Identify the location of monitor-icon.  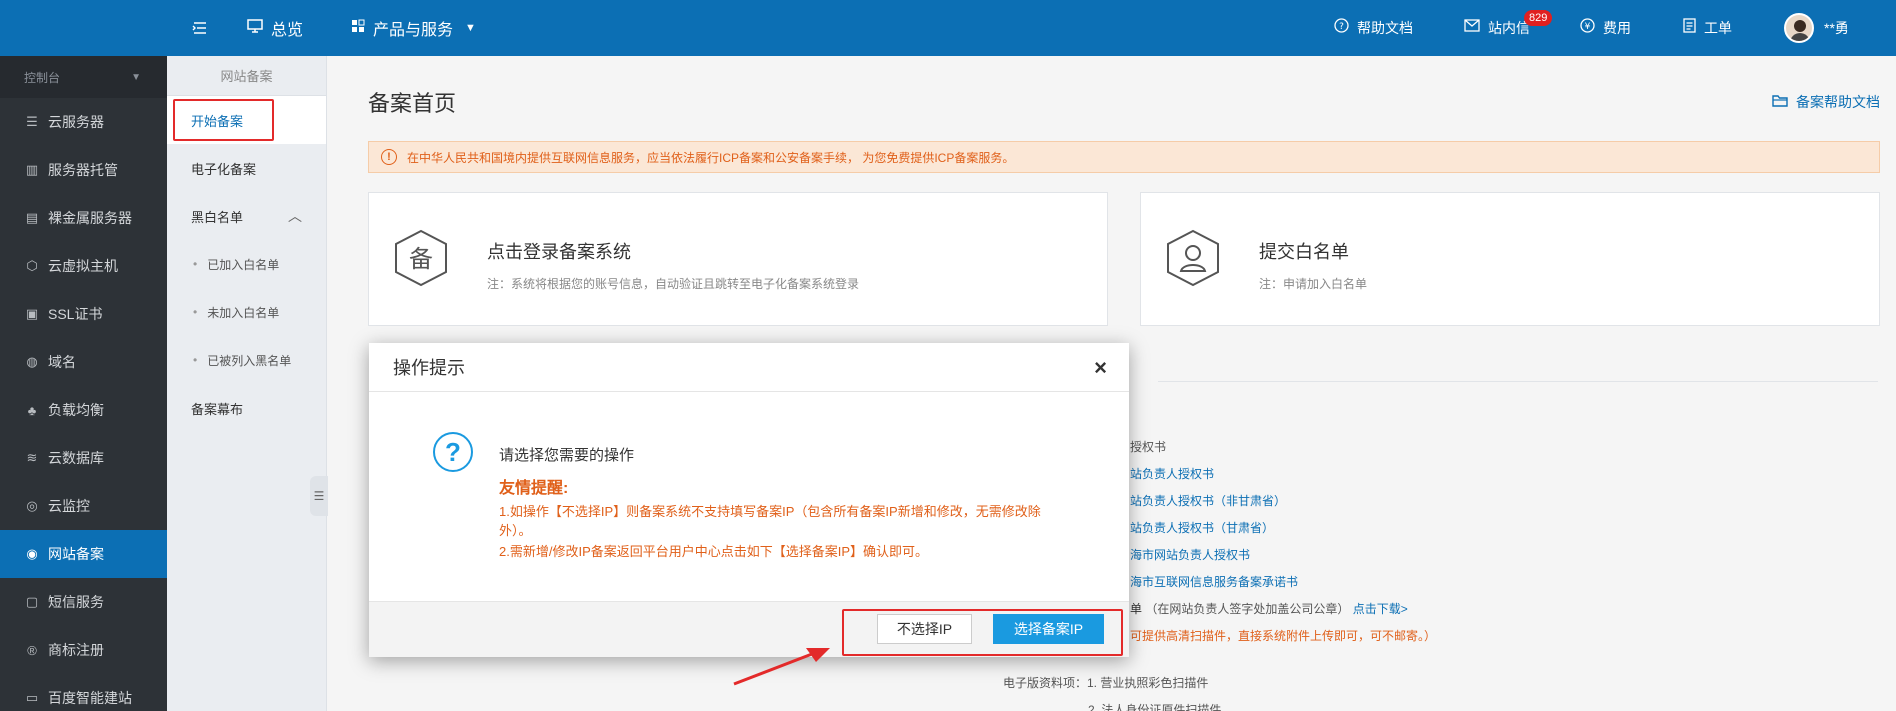
(255, 28).